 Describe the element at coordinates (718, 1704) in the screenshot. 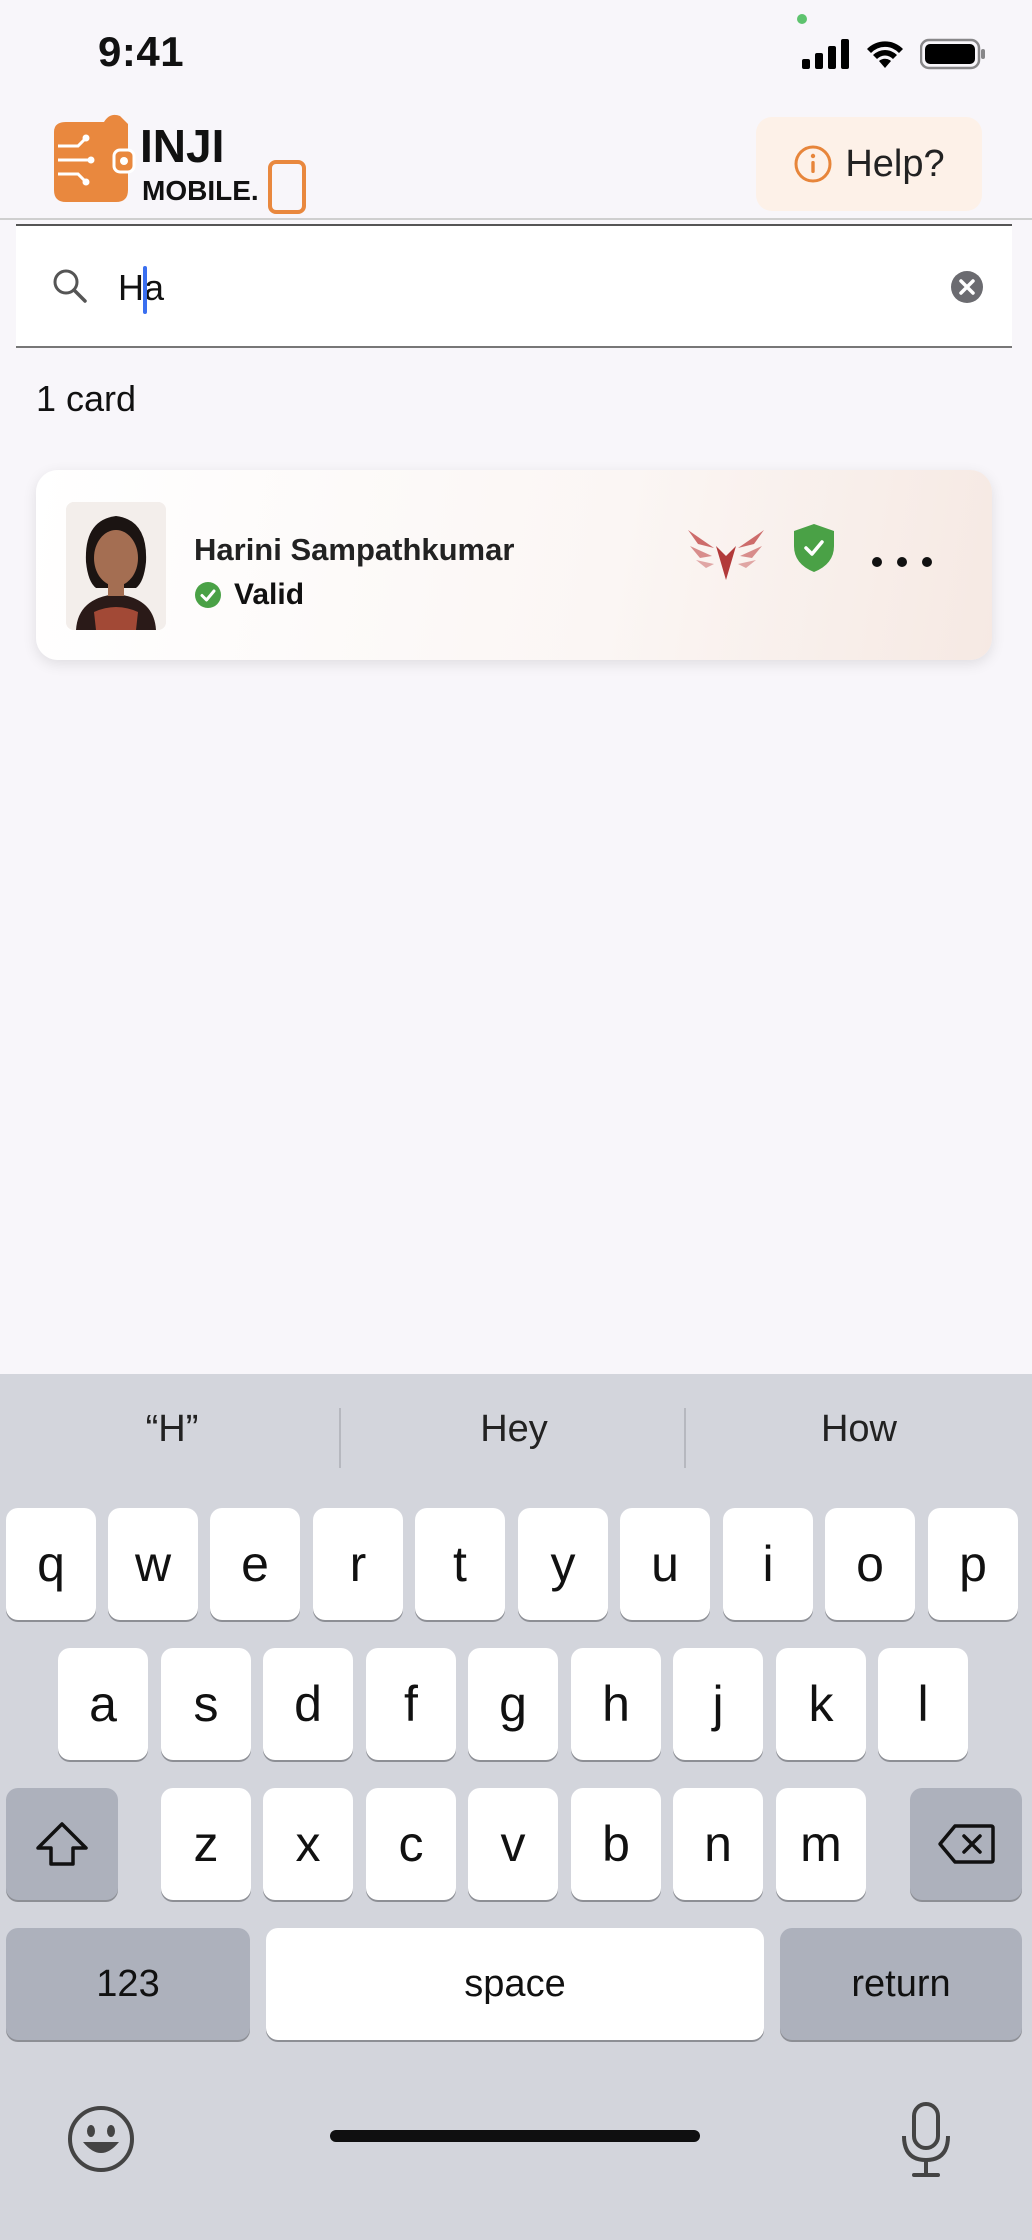

I see `key-j: j` at that location.